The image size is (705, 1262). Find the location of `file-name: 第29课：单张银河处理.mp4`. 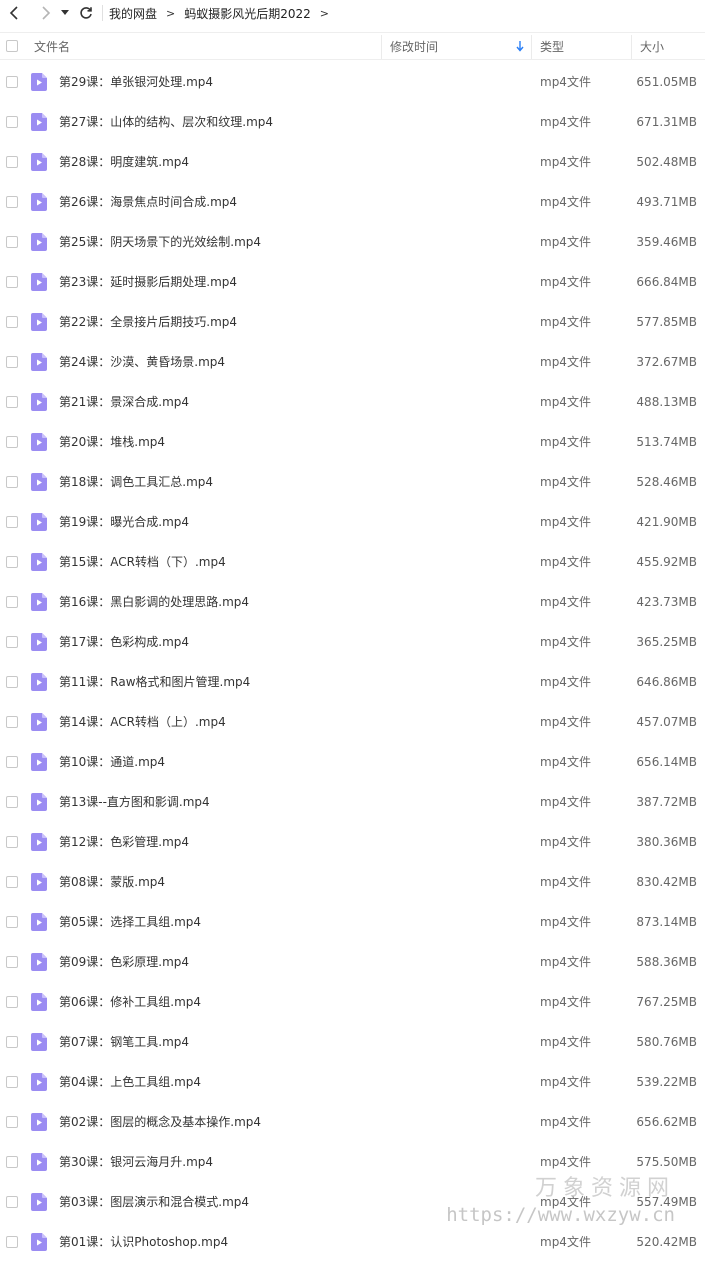

file-name: 第29课：单张银河处理.mp4 is located at coordinates (136, 82).